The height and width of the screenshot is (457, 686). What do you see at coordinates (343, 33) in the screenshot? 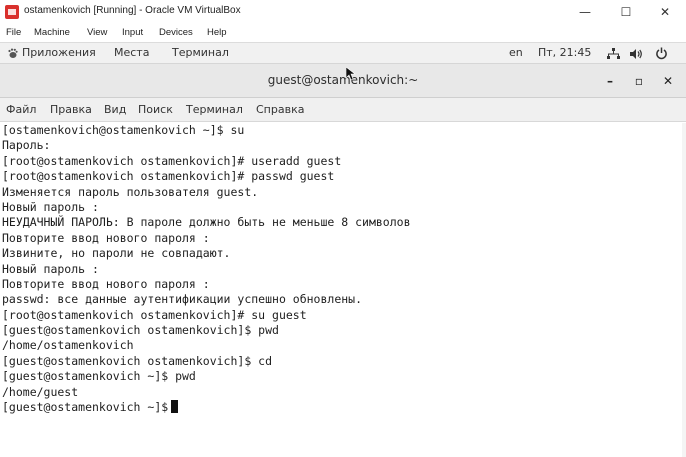
I see `virtualbox-menubar: File Machine View Input Devices Help` at bounding box center [343, 33].